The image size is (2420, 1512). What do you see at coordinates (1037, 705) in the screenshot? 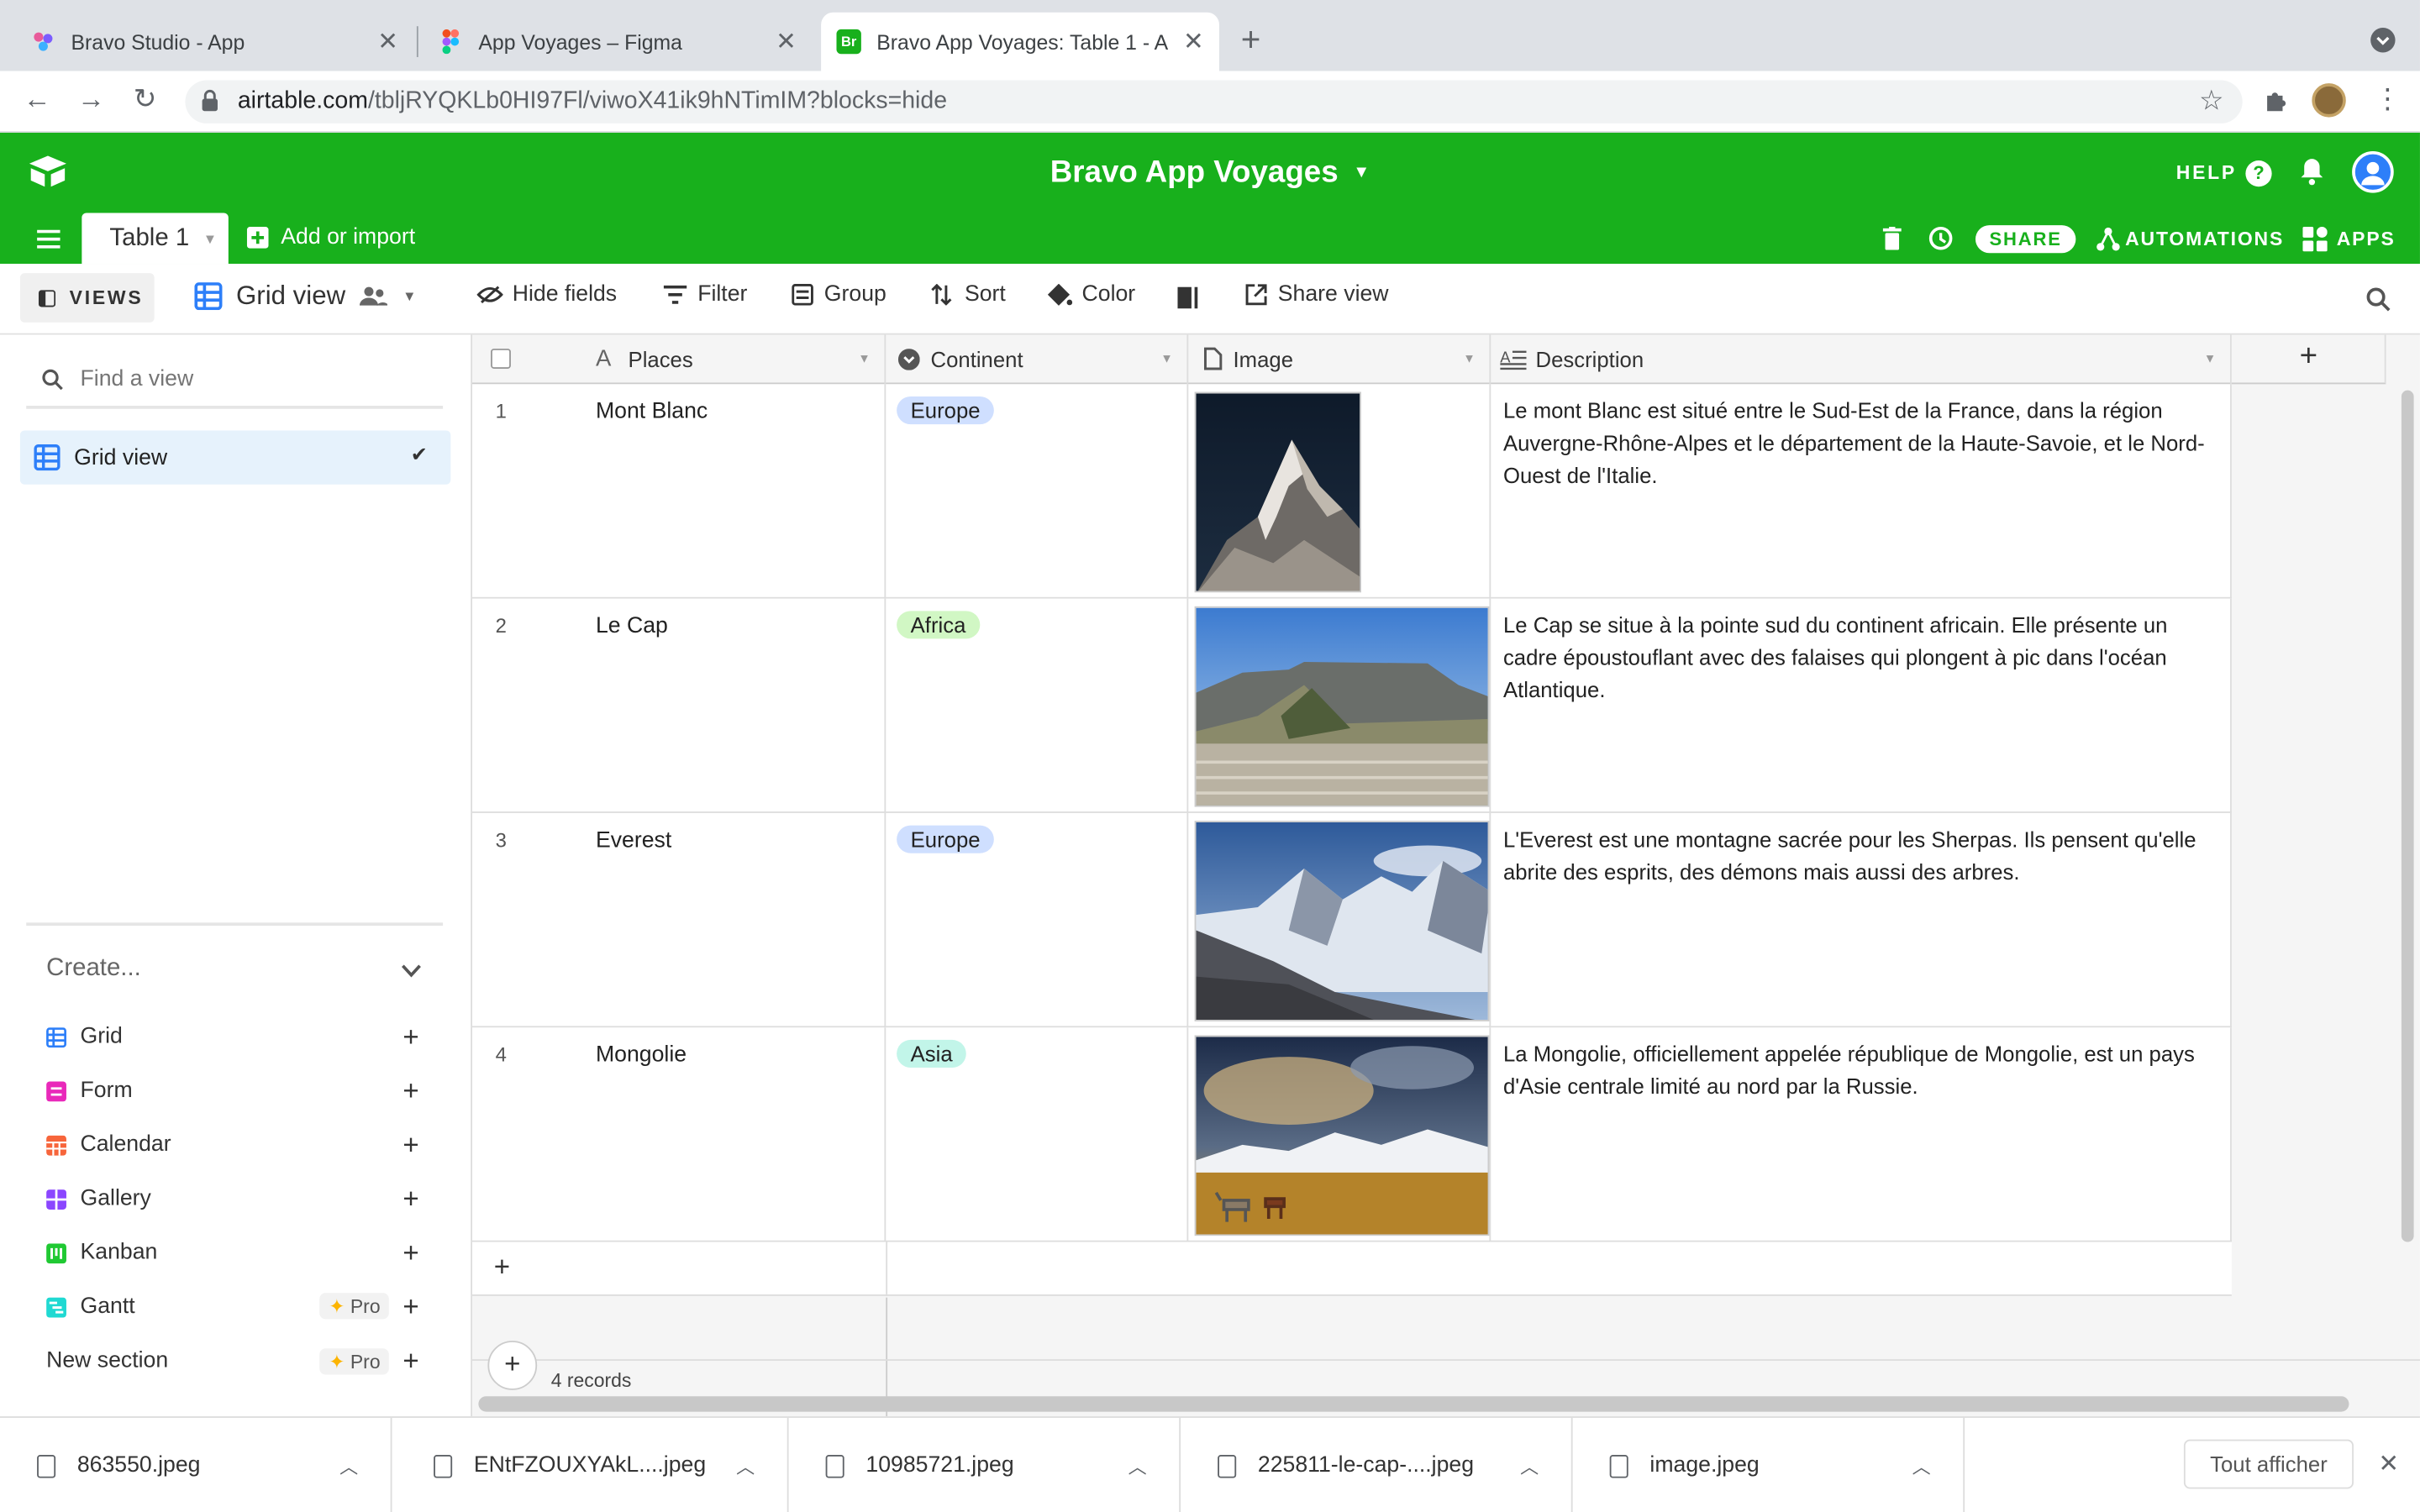
I see `continent-cell: Africa` at bounding box center [1037, 705].